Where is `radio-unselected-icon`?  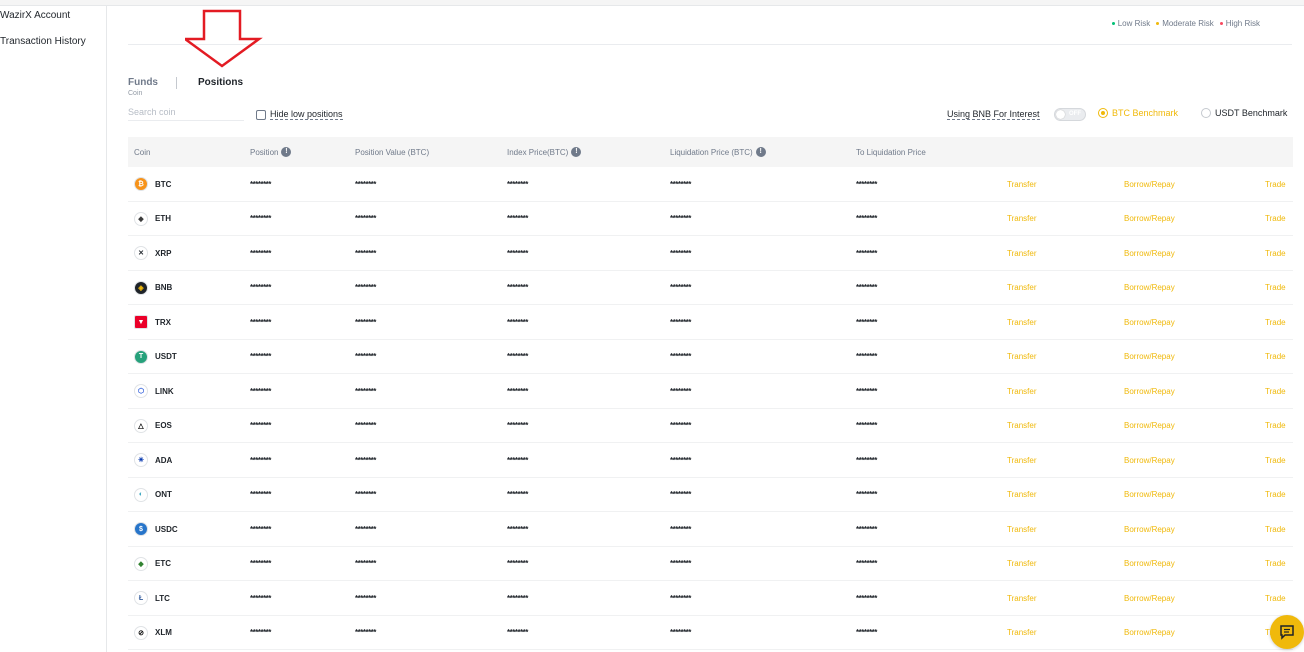
radio-unselected-icon is located at coordinates (1206, 113).